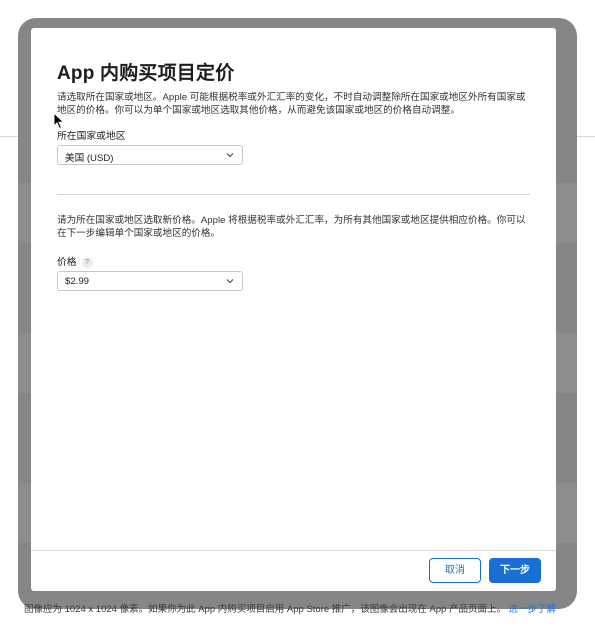 Image resolution: width=595 pixels, height=628 pixels. I want to click on price-select: $2.99, so click(150, 281).